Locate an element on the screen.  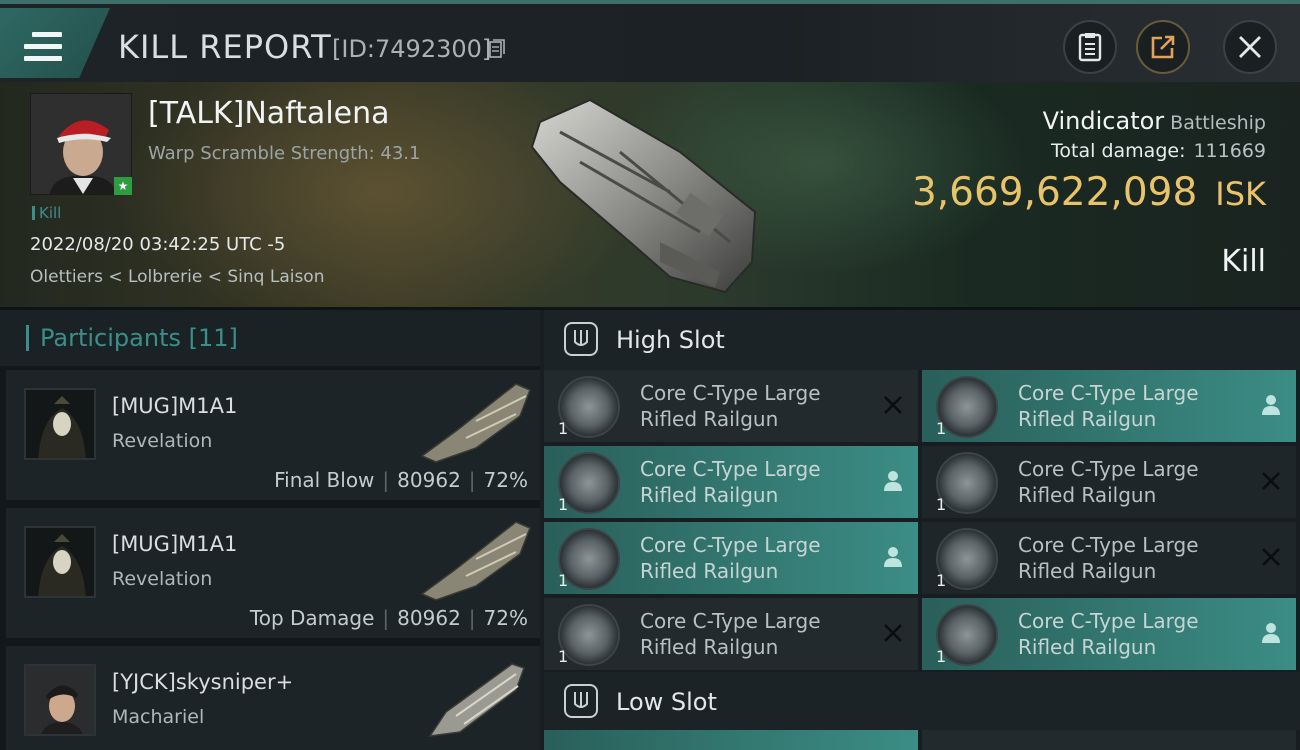
total-damage-value: 111669 is located at coordinates (1229, 151).